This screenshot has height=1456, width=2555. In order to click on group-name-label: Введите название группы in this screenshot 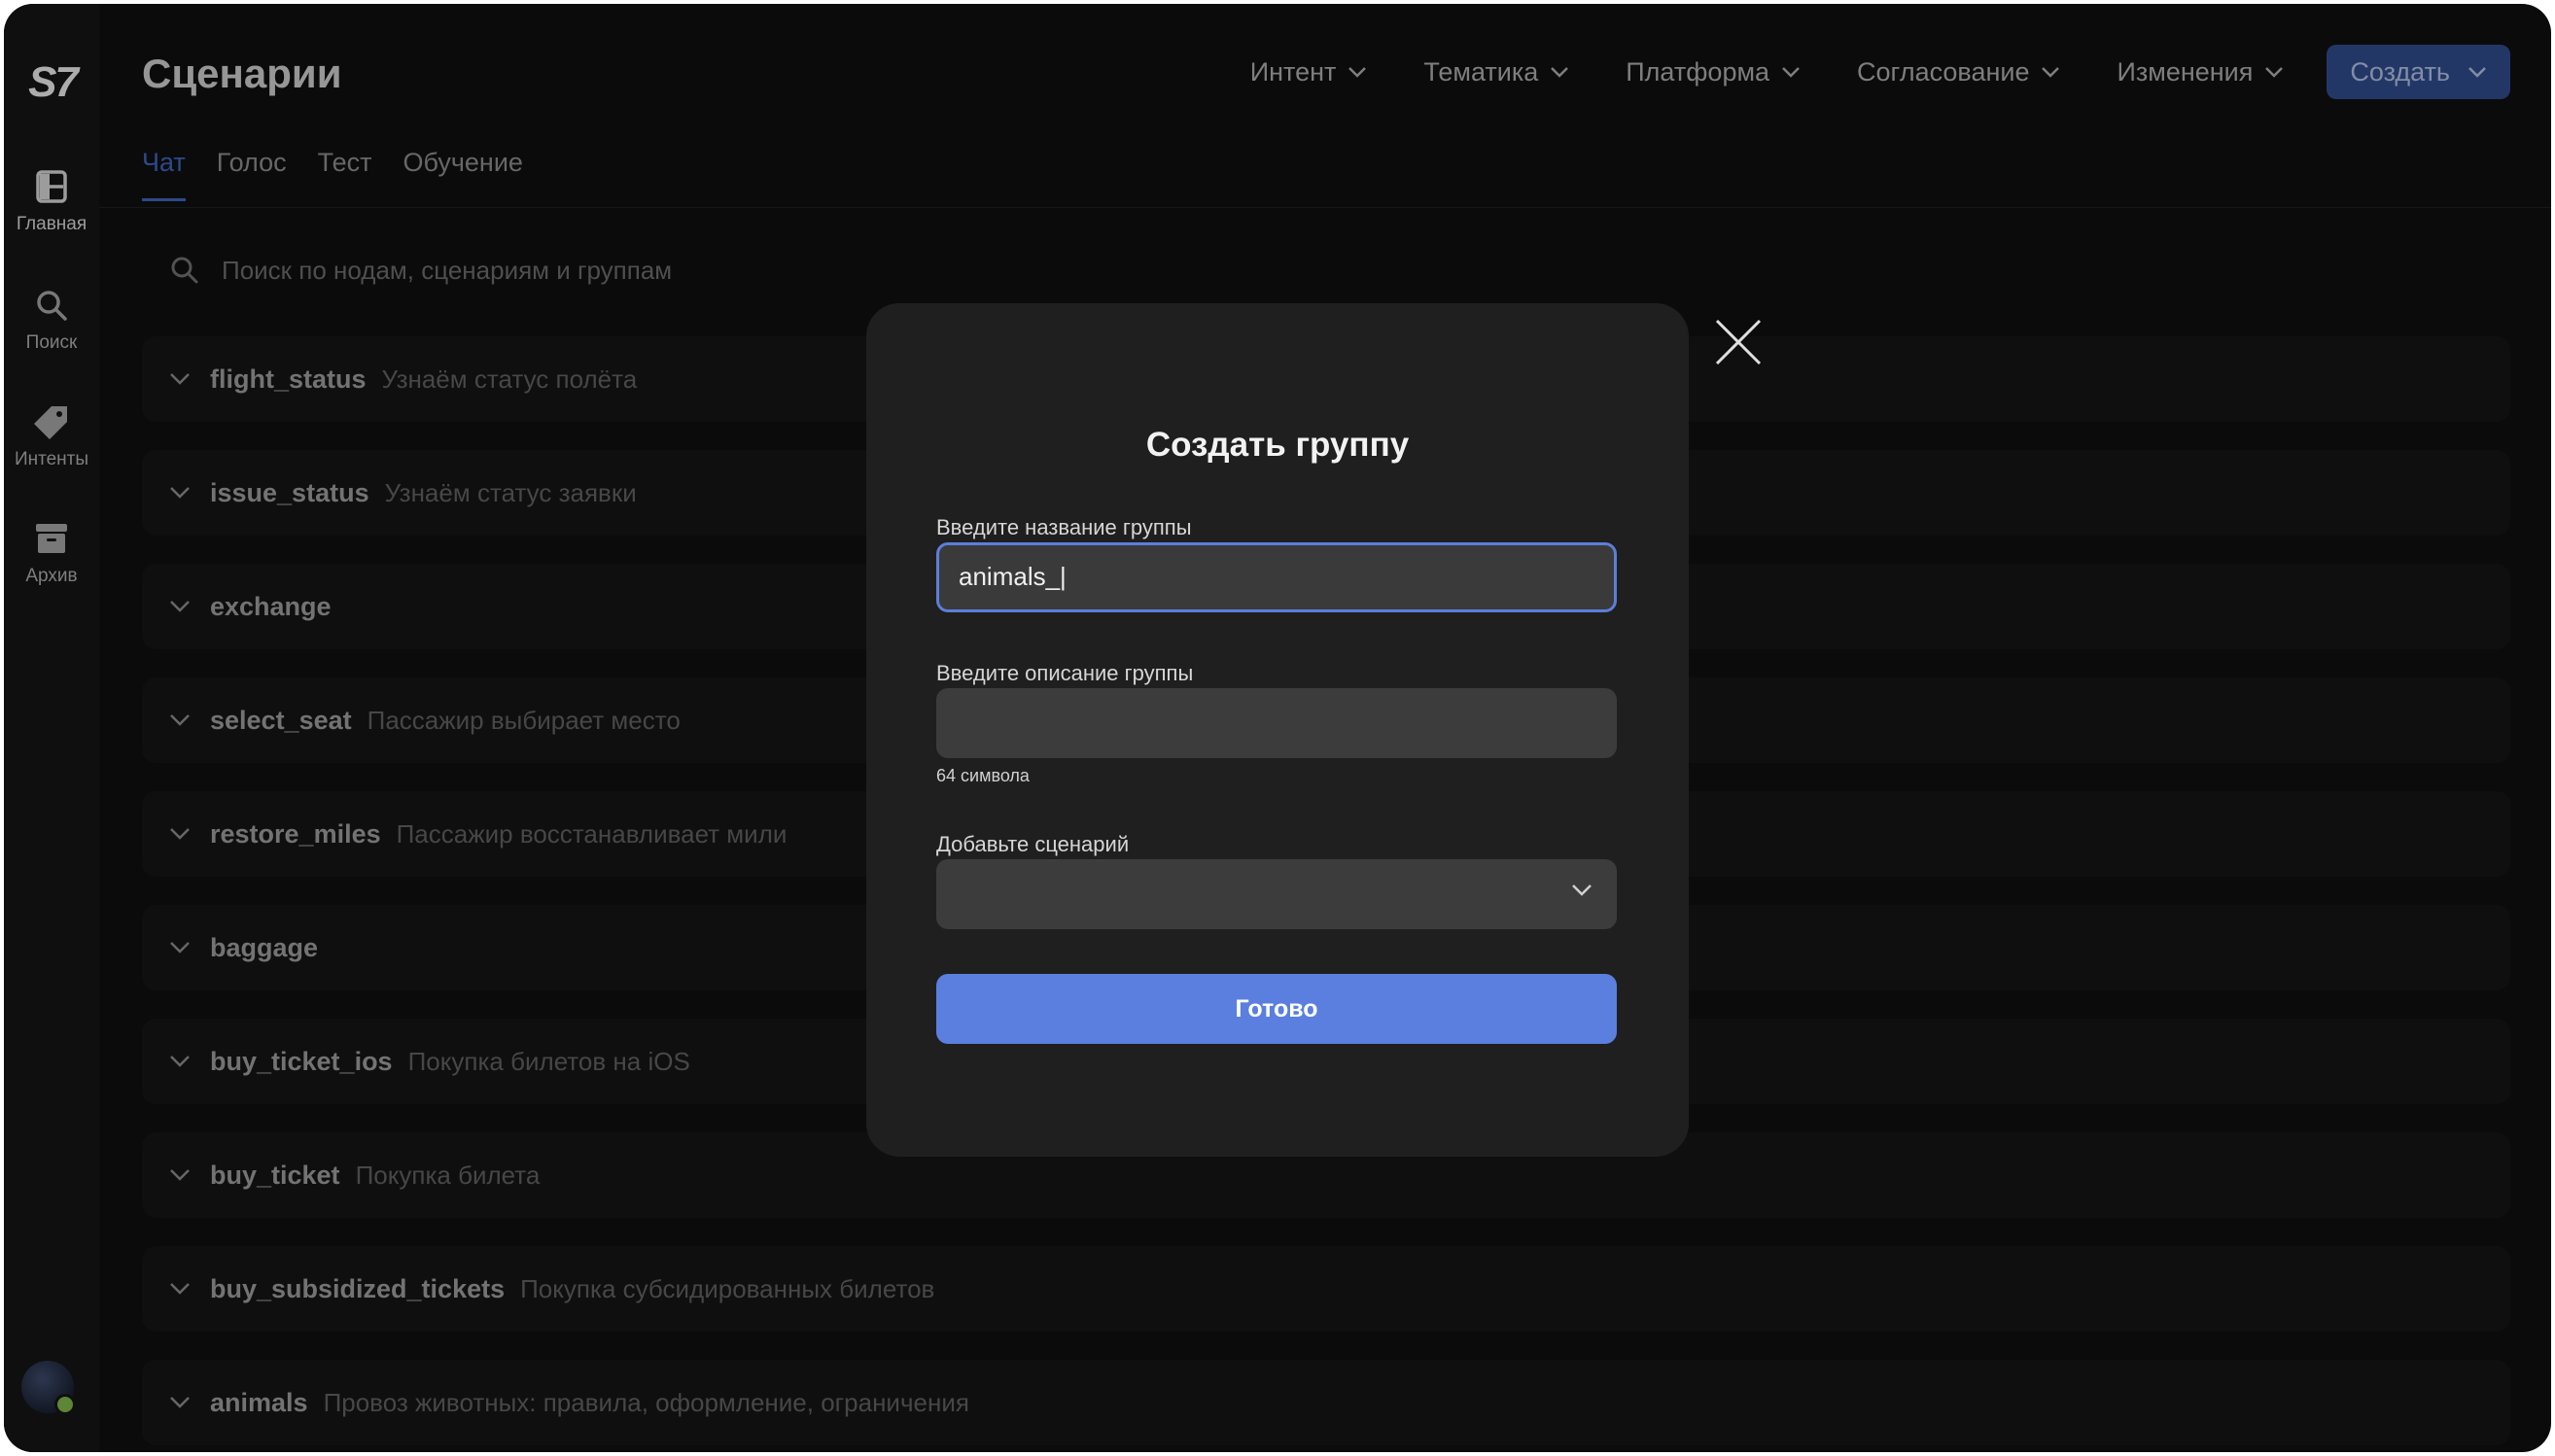, I will do `click(1064, 527)`.